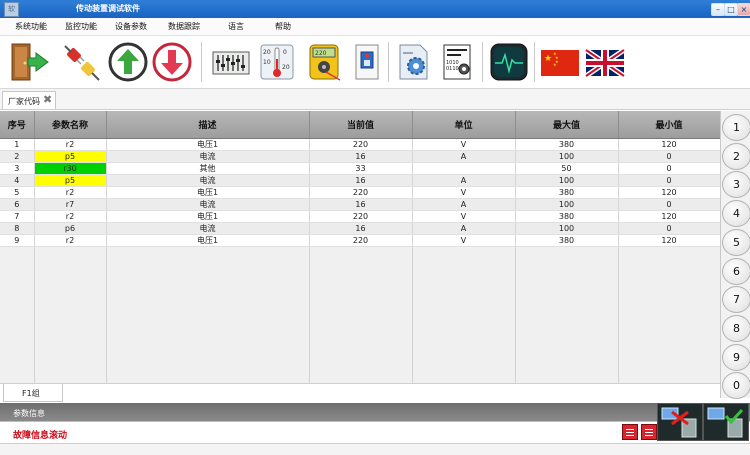 This screenshot has width=750, height=455. Describe the element at coordinates (361, 125) in the screenshot. I see `column-header-value: 当前值` at that location.